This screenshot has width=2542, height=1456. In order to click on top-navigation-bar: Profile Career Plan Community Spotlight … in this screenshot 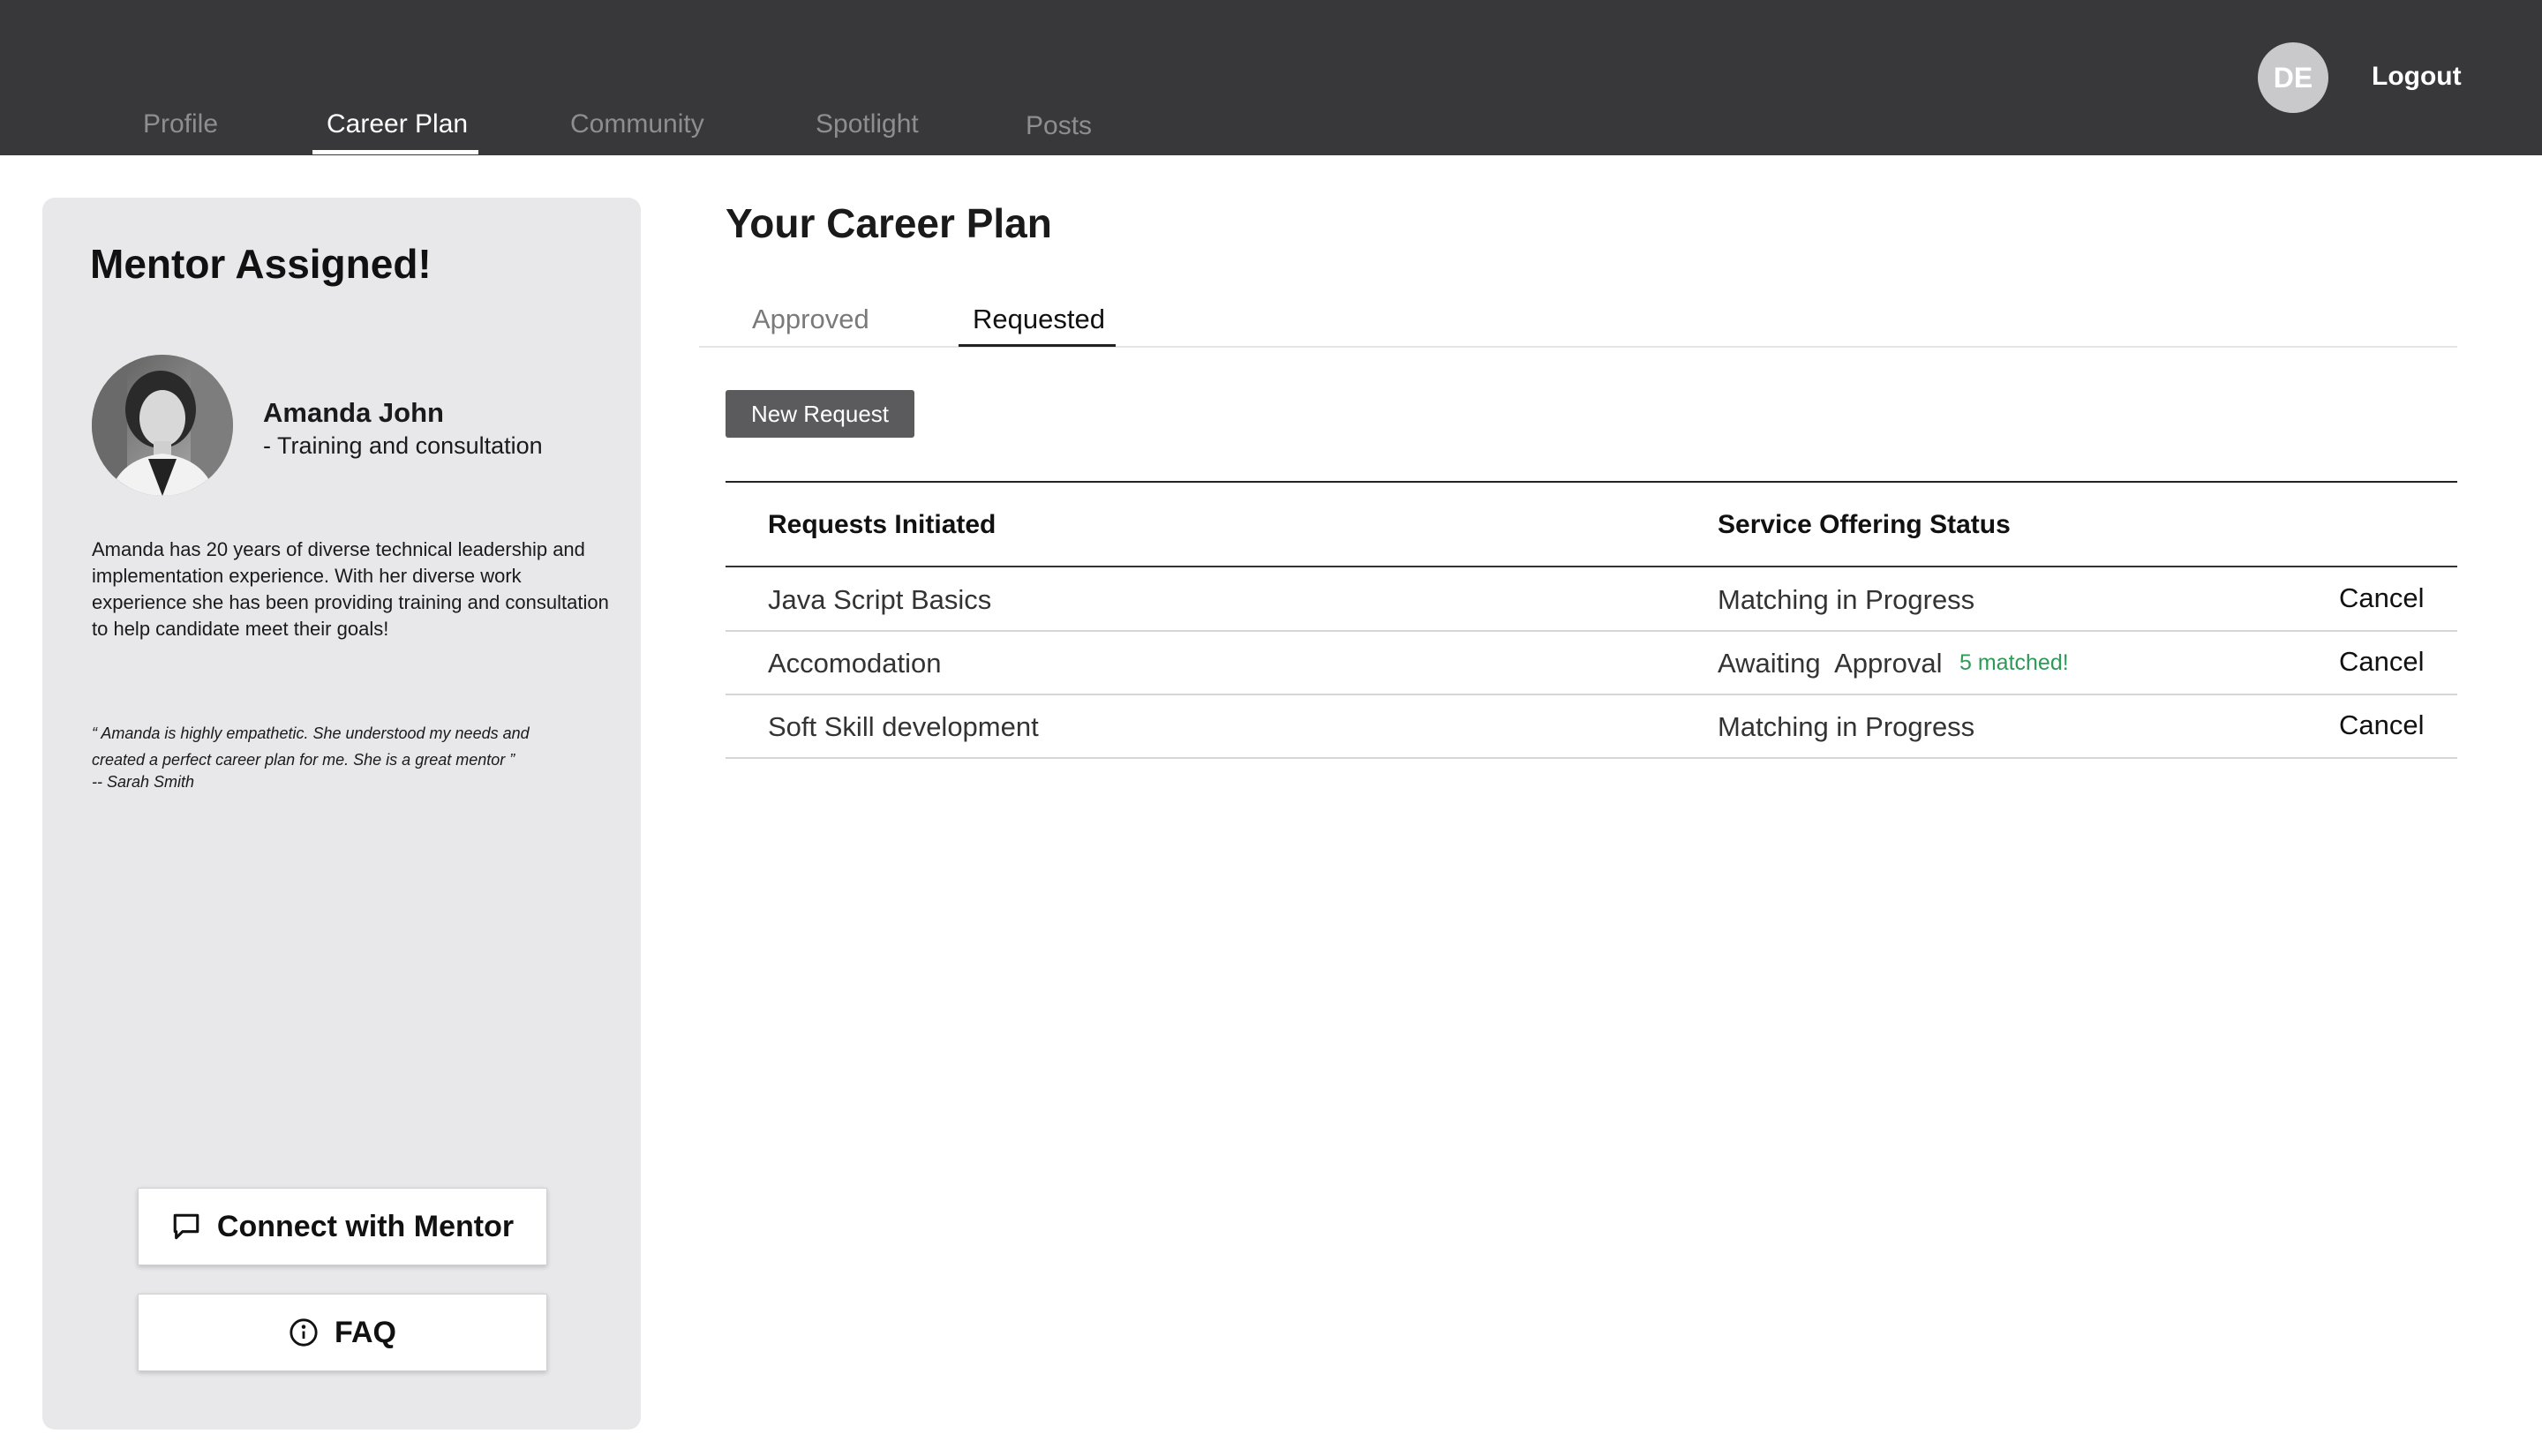, I will do `click(1271, 77)`.